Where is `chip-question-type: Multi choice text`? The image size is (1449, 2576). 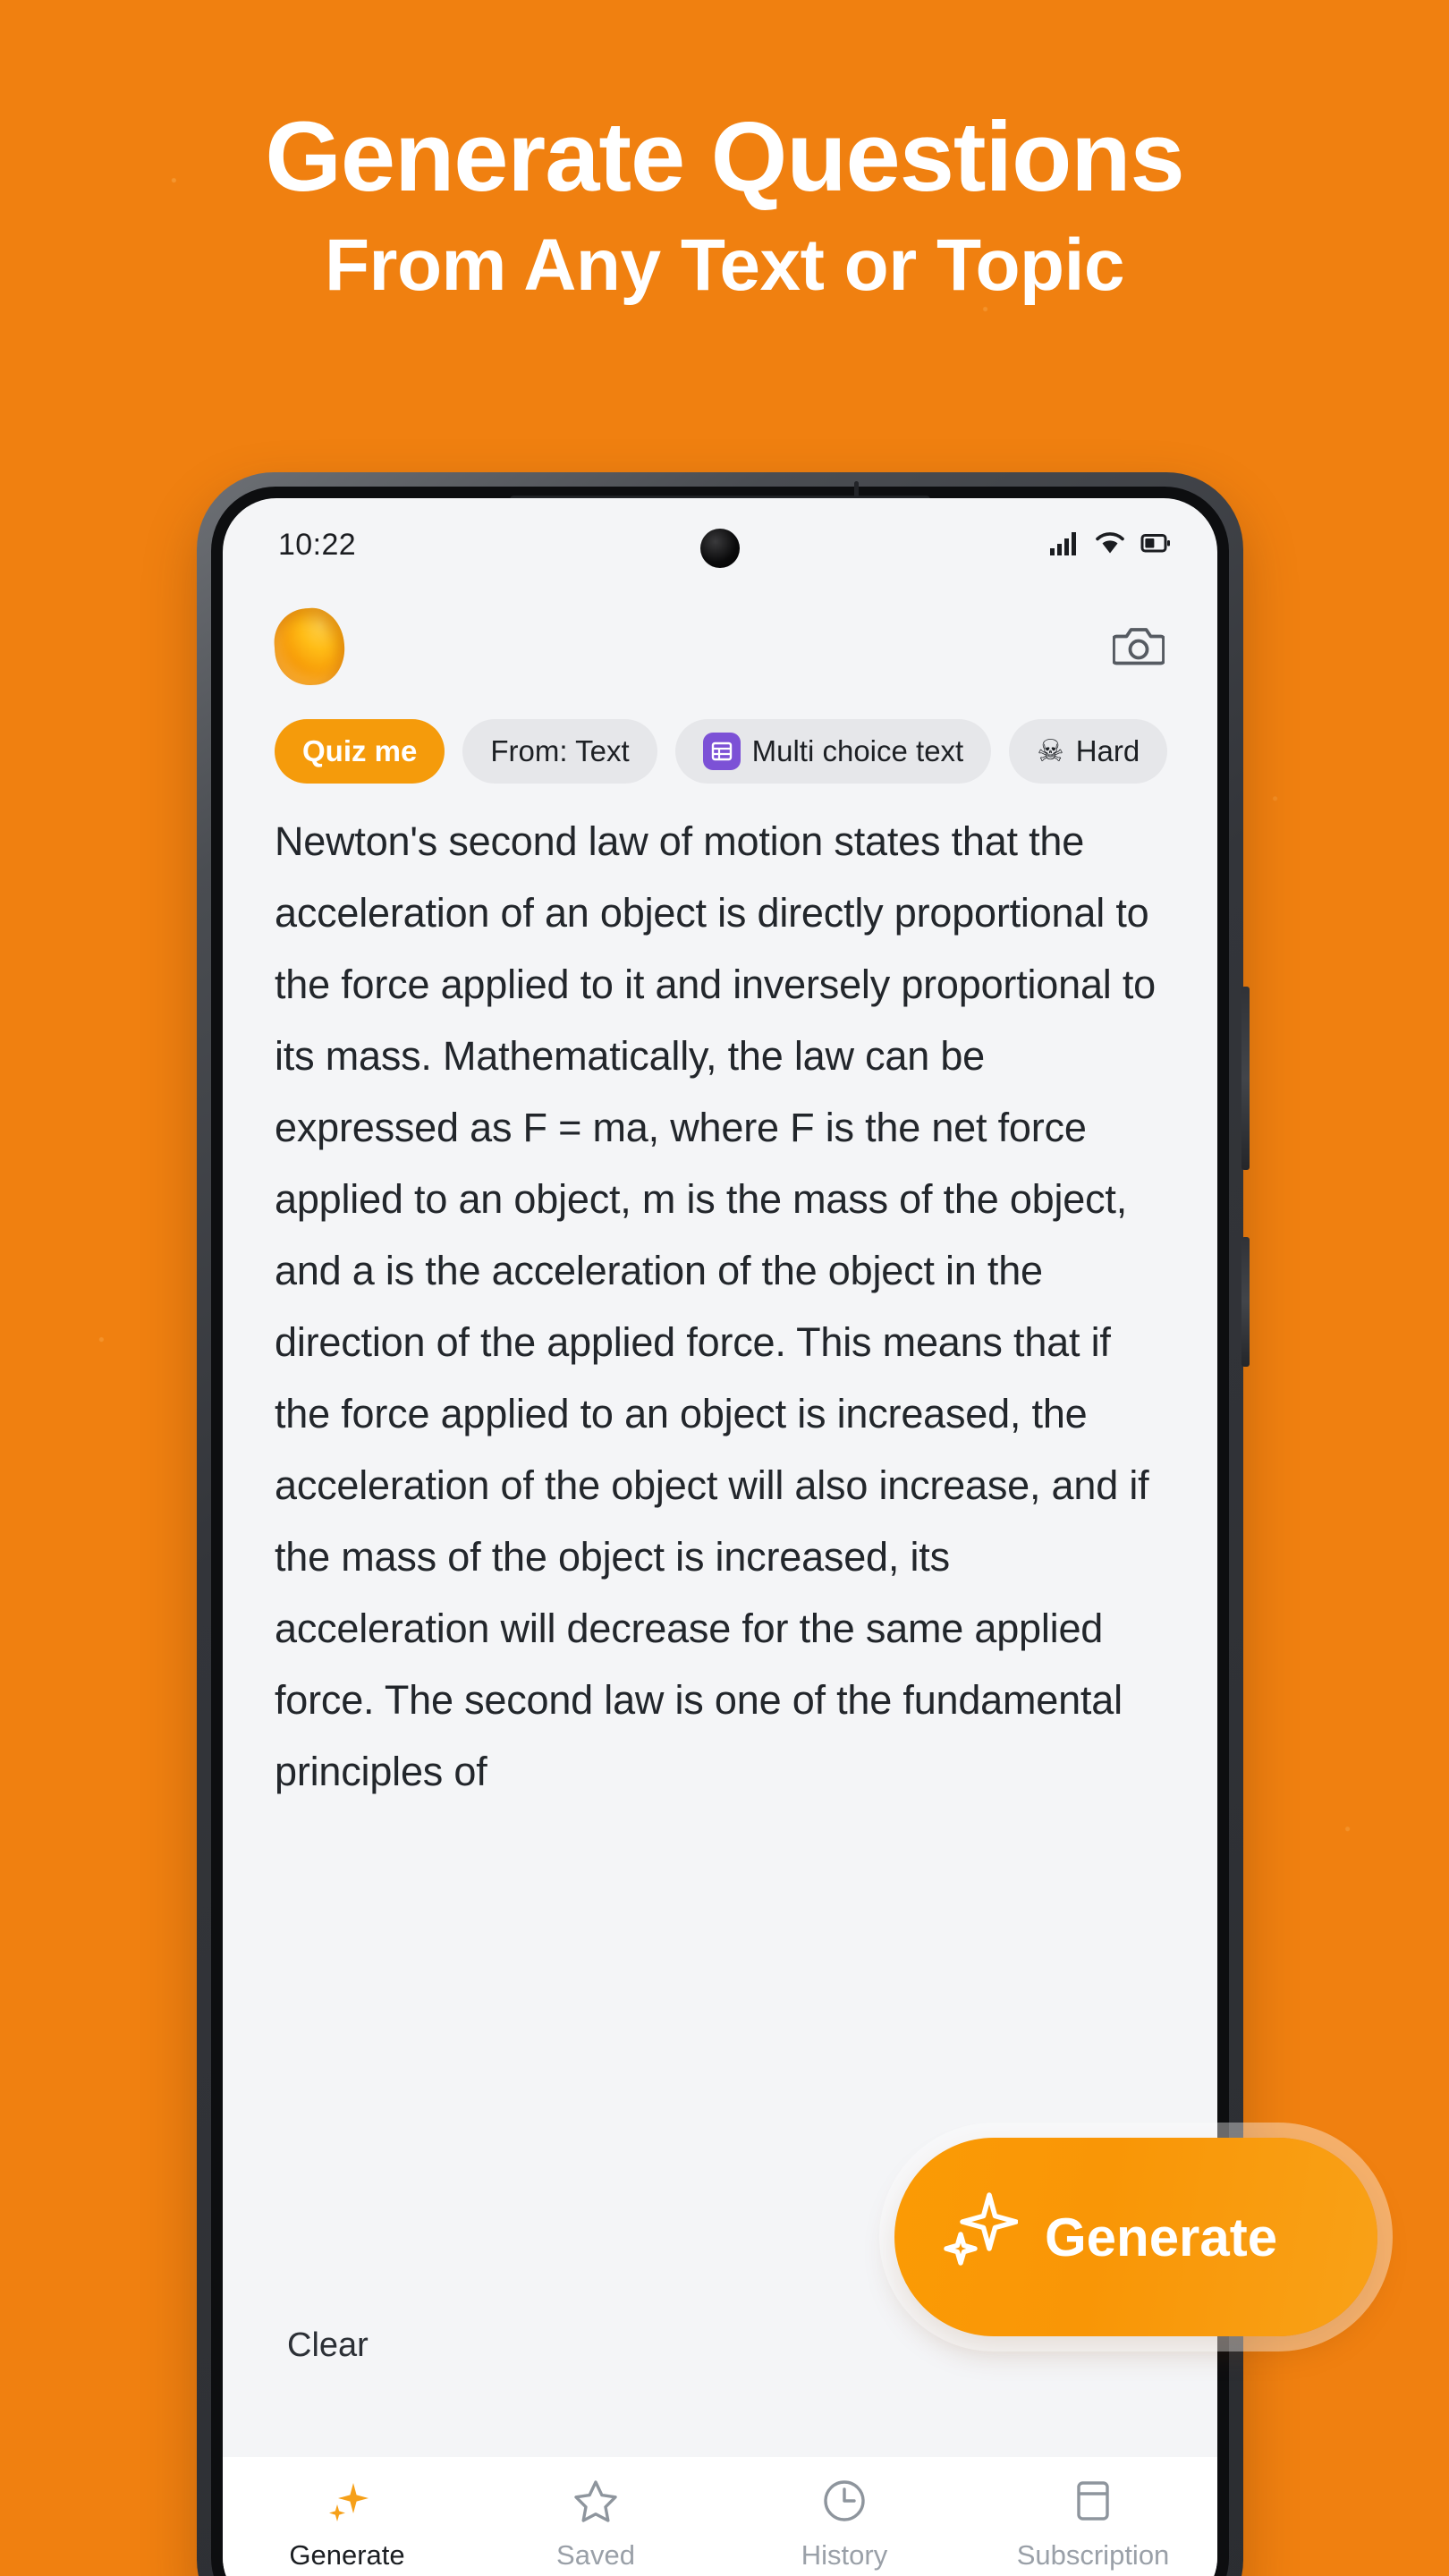 chip-question-type: Multi choice text is located at coordinates (833, 751).